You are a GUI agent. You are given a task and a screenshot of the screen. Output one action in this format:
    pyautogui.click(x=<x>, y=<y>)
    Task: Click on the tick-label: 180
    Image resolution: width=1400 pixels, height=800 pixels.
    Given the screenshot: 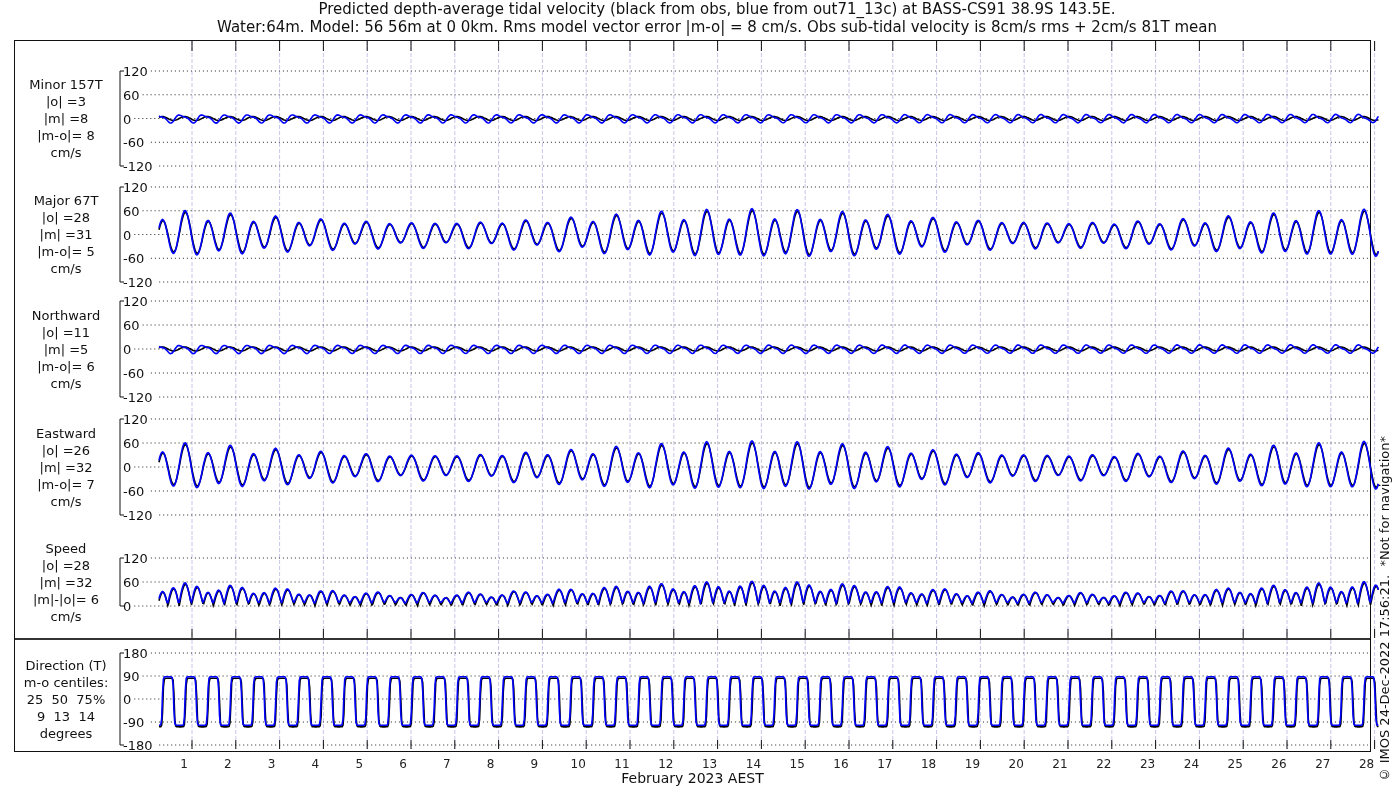 What is the action you would take?
    pyautogui.click(x=135, y=653)
    